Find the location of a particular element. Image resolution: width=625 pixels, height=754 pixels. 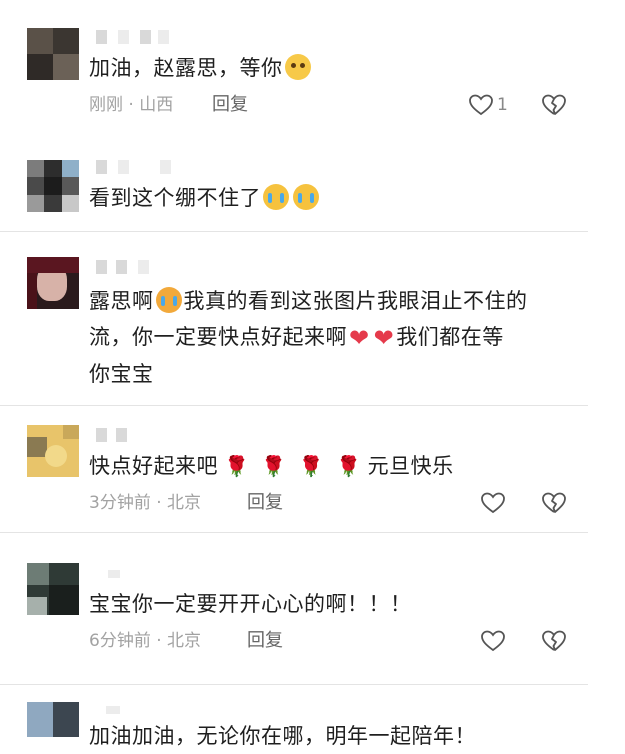

like-count: 1 is located at coordinates (502, 105).